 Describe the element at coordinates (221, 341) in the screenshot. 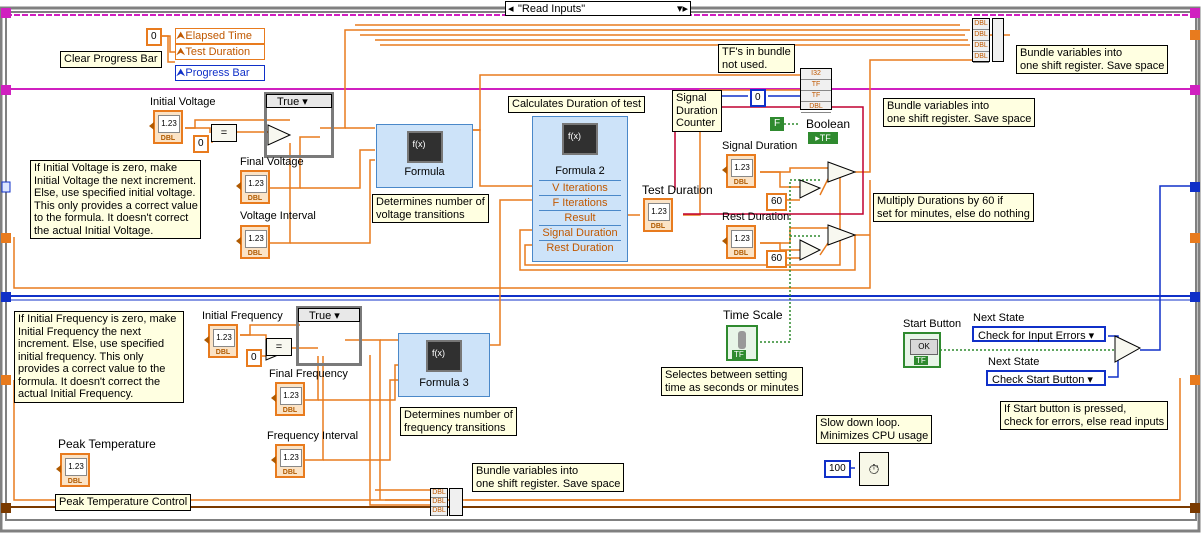

I see `initial-frequency-control: 1.23 DBL` at that location.